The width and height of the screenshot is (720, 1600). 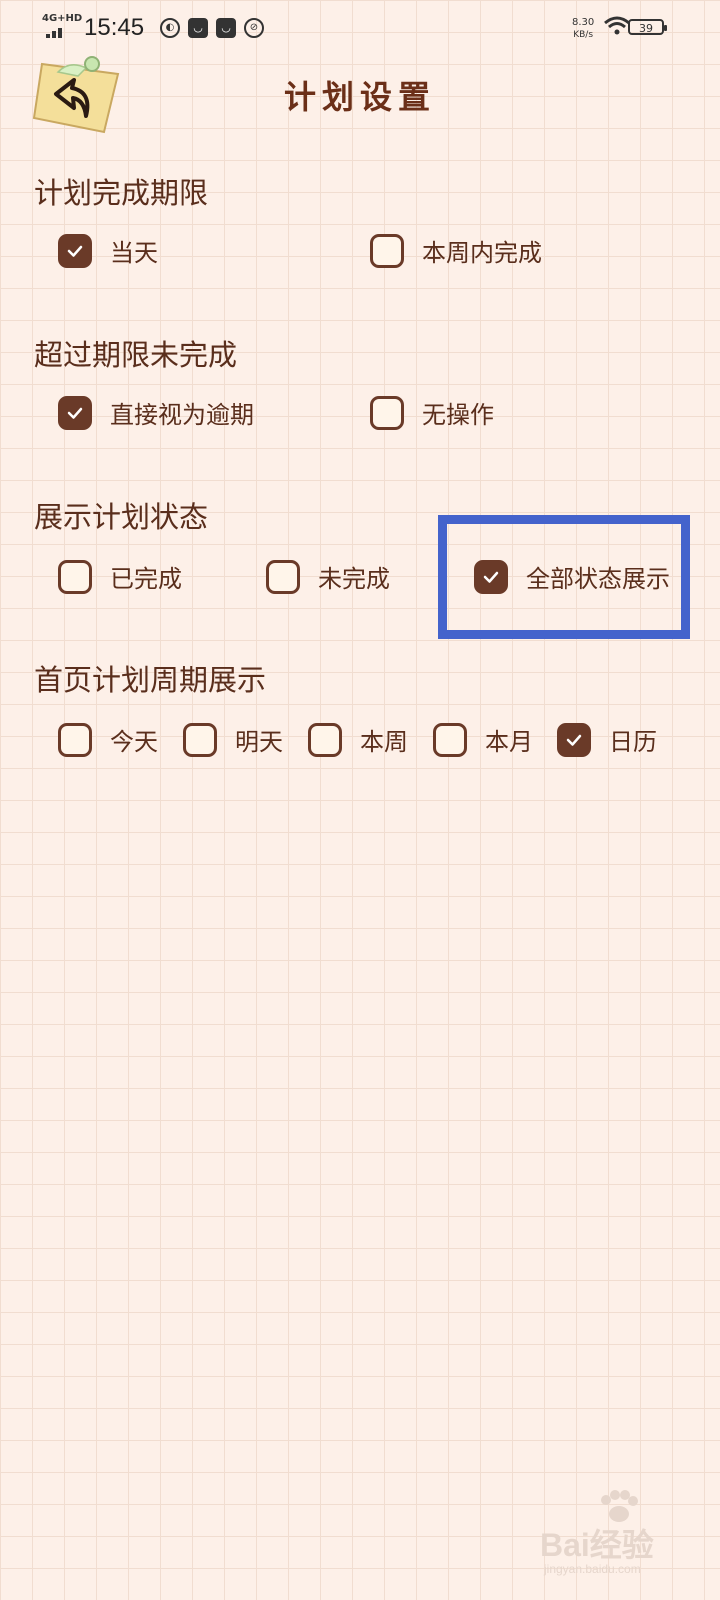 What do you see at coordinates (633, 742) in the screenshot?
I see `option-label: 日历` at bounding box center [633, 742].